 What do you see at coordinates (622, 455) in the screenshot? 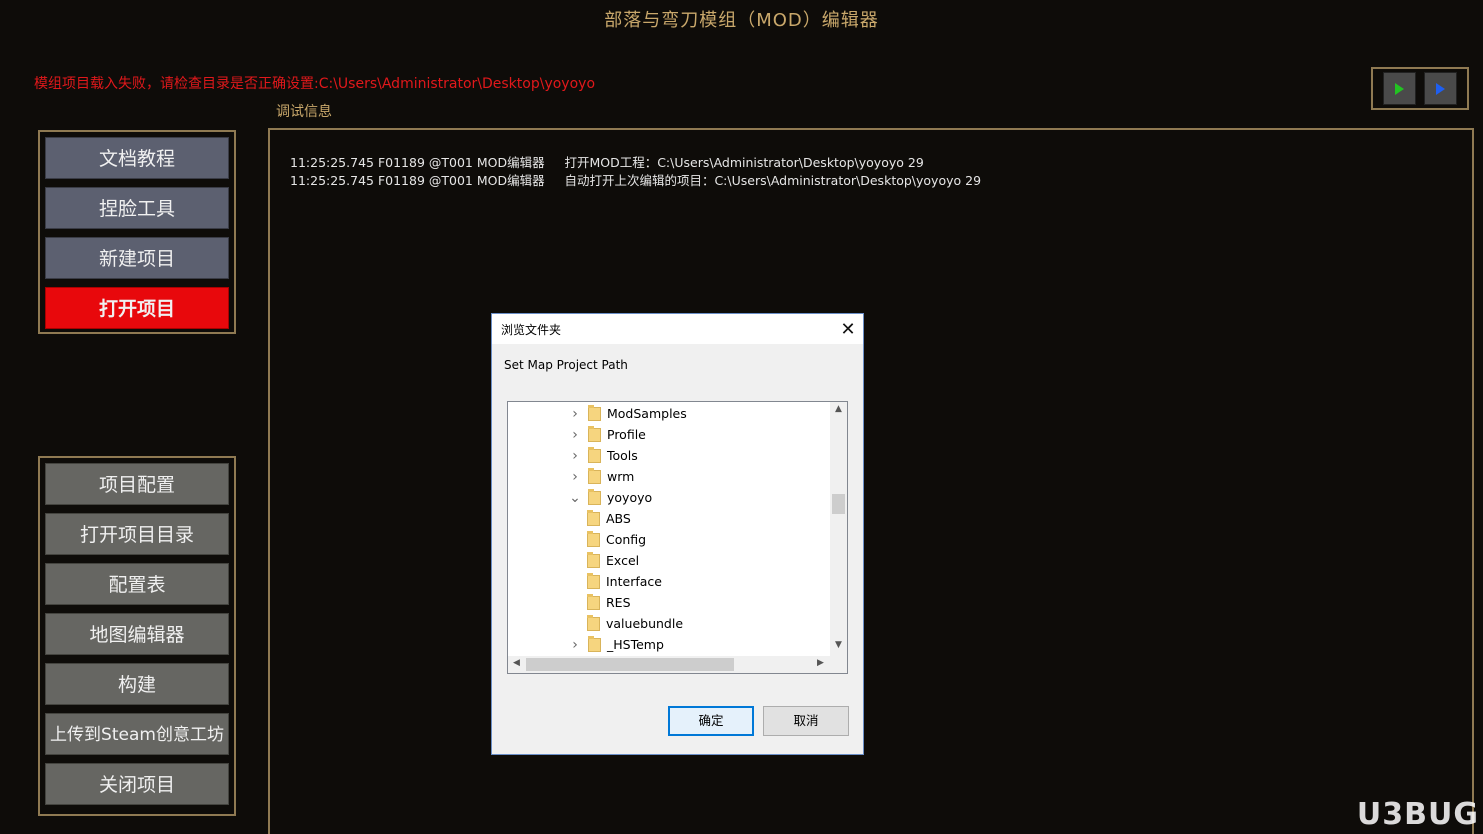
I see `tree-item-label: Tools` at bounding box center [622, 455].